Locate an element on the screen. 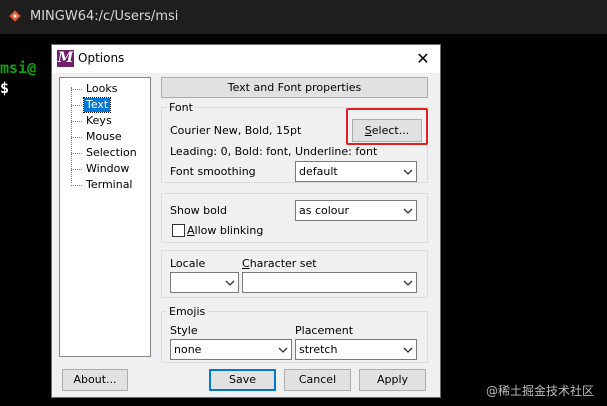 The height and width of the screenshot is (406, 607). character-set-label: Character set is located at coordinates (279, 263).